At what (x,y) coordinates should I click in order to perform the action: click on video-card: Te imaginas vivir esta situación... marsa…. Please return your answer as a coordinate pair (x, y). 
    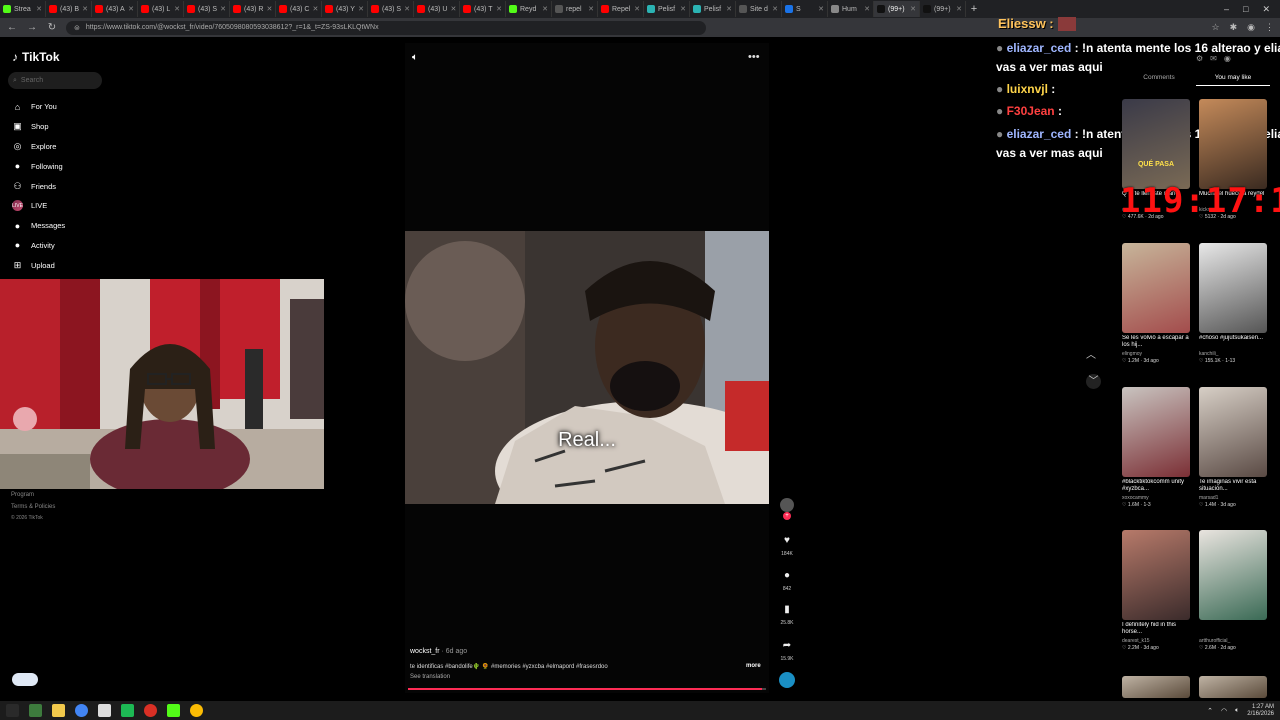
    Looking at the image, I should click on (1234, 447).